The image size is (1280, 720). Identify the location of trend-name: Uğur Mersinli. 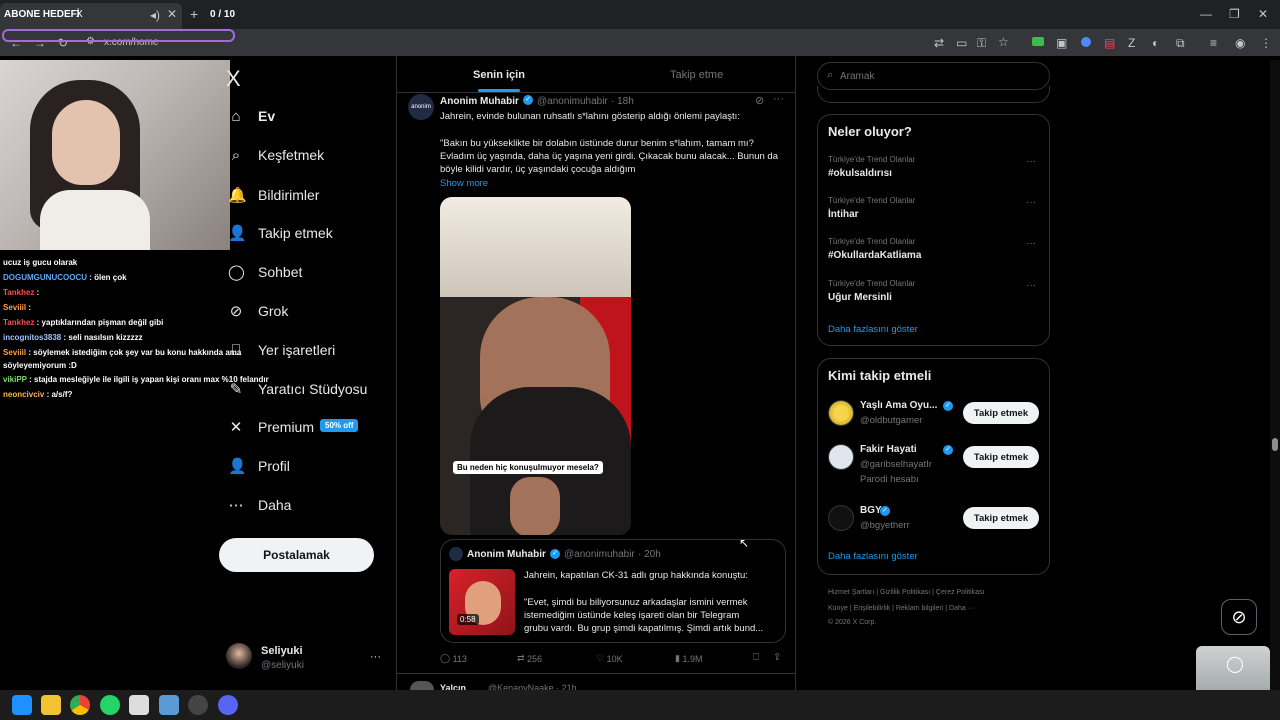
(860, 297).